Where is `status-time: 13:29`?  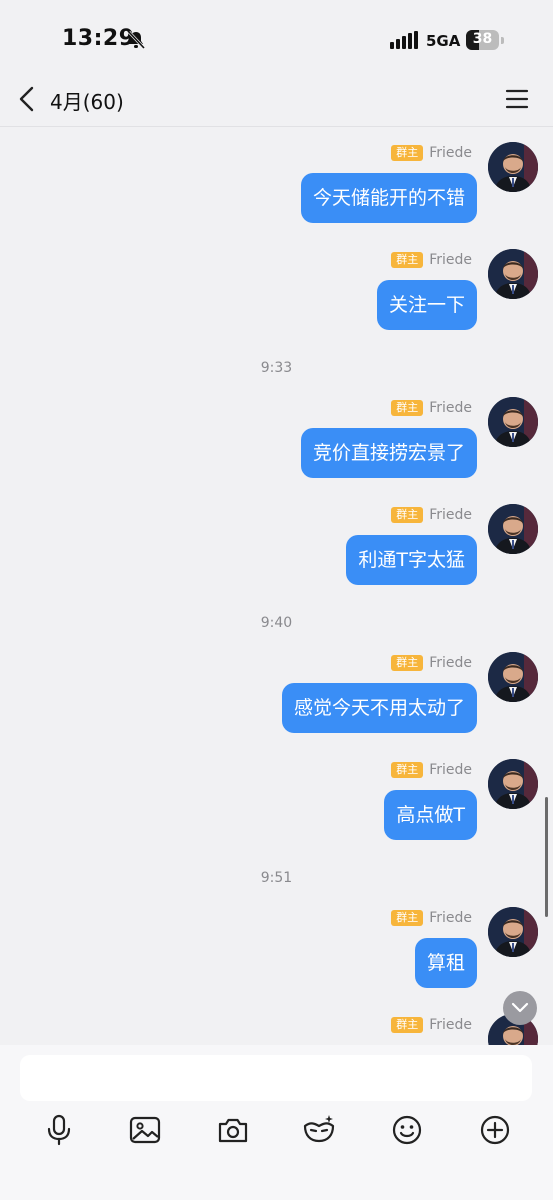
status-time: 13:29 is located at coordinates (98, 38).